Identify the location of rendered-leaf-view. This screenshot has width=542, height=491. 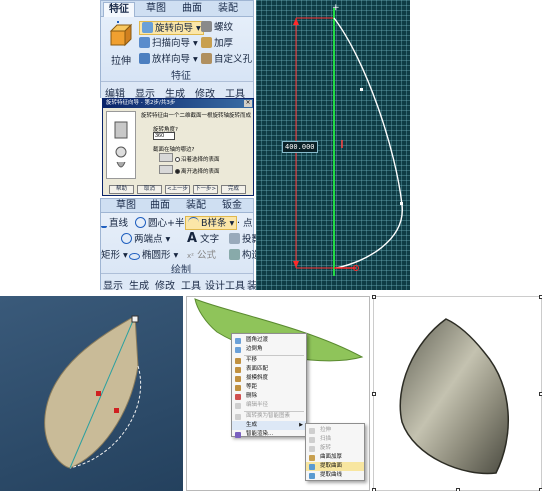
(457, 393).